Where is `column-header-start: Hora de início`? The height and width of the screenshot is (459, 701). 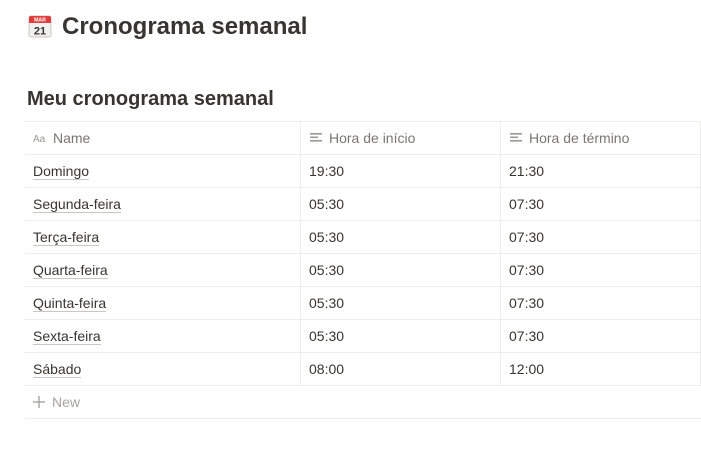 column-header-start: Hora de início is located at coordinates (401, 138).